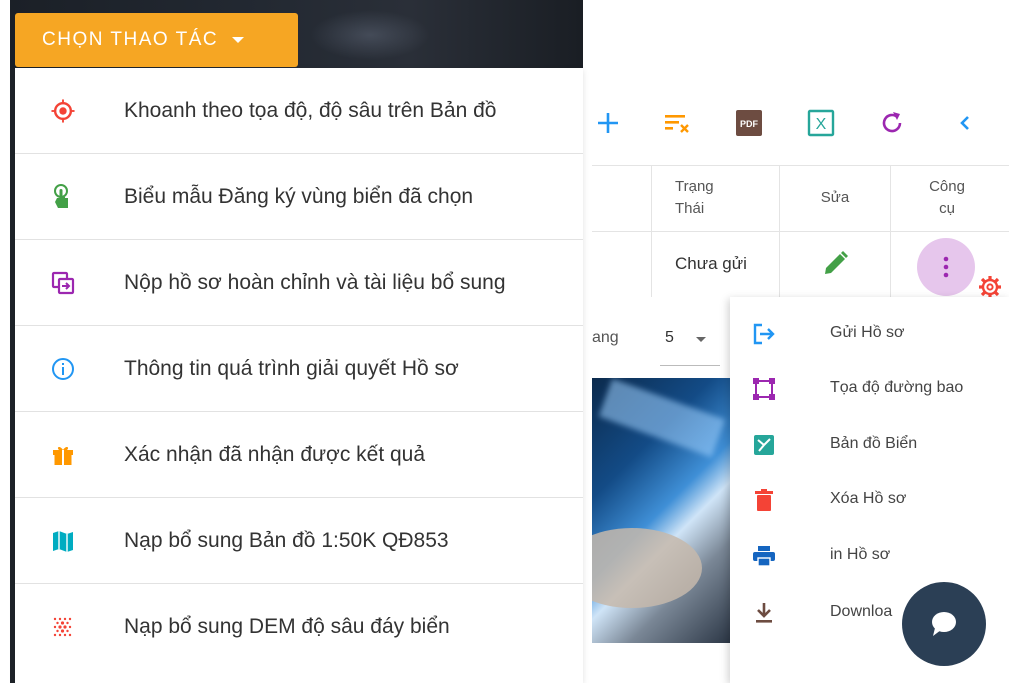 The height and width of the screenshot is (683, 1009). I want to click on menu-item-label: Thông tin quá trình giải quyết Hồ sơ, so click(291, 368).